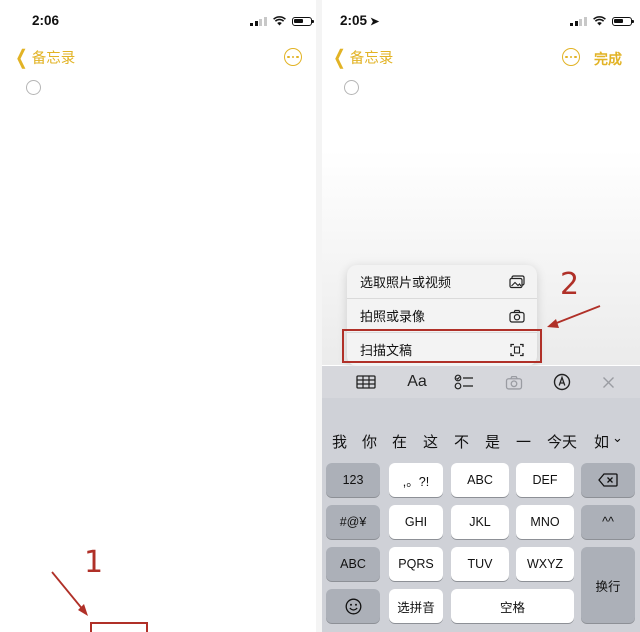 The height and width of the screenshot is (632, 640). Describe the element at coordinates (369, 441) in the screenshot. I see `candidate-word: 你` at that location.